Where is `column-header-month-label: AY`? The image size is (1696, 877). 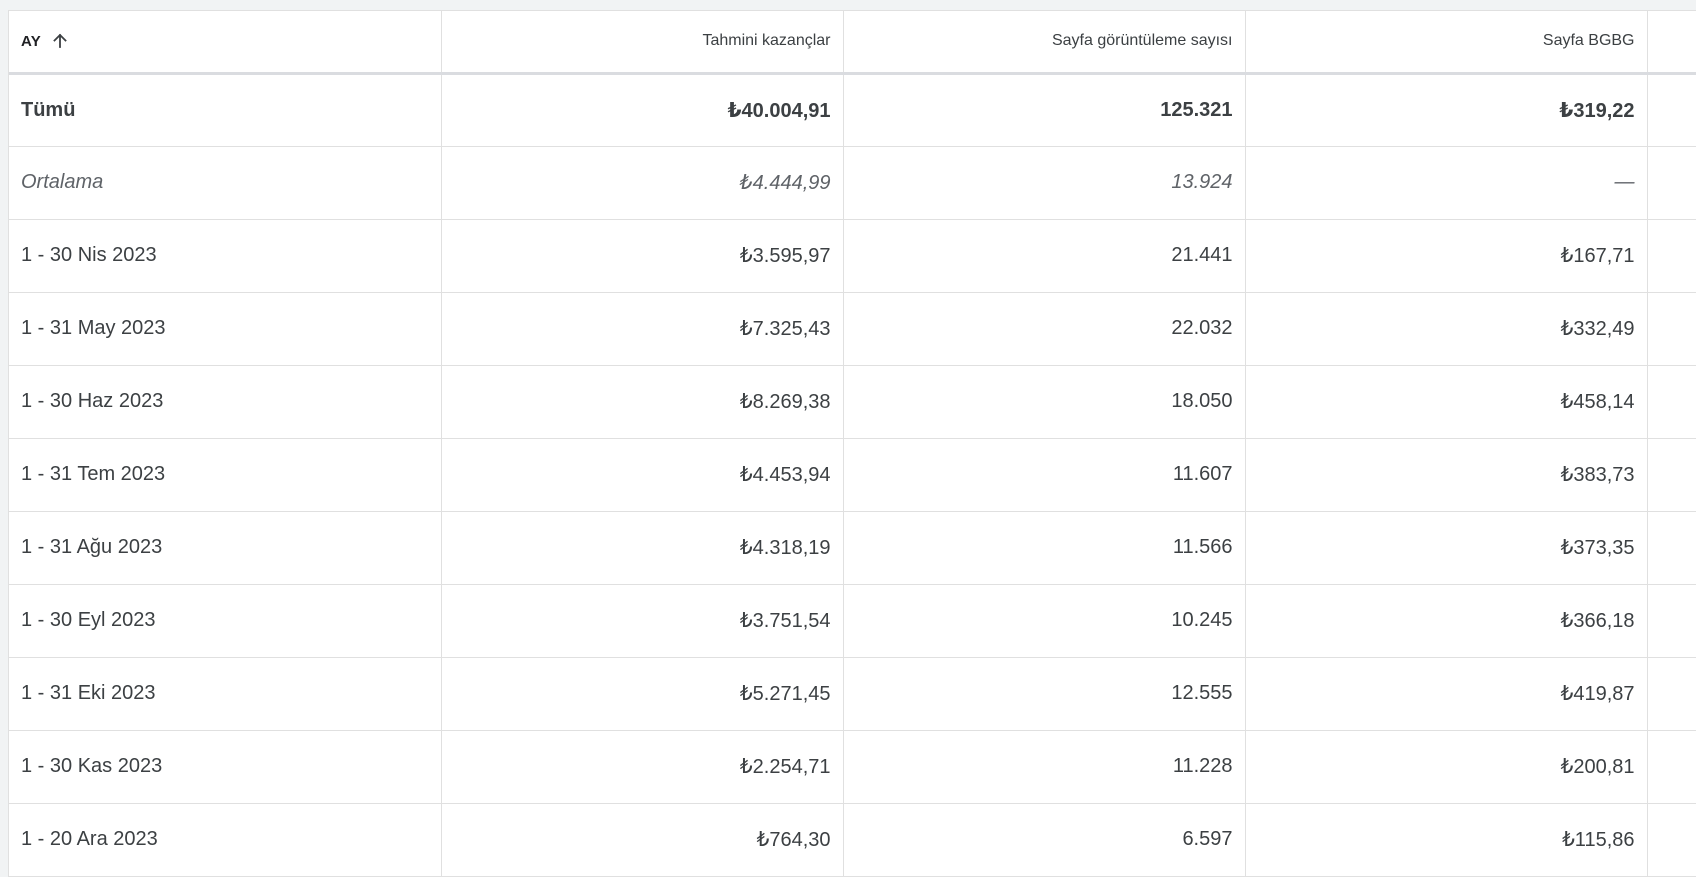 column-header-month-label: AY is located at coordinates (31, 41).